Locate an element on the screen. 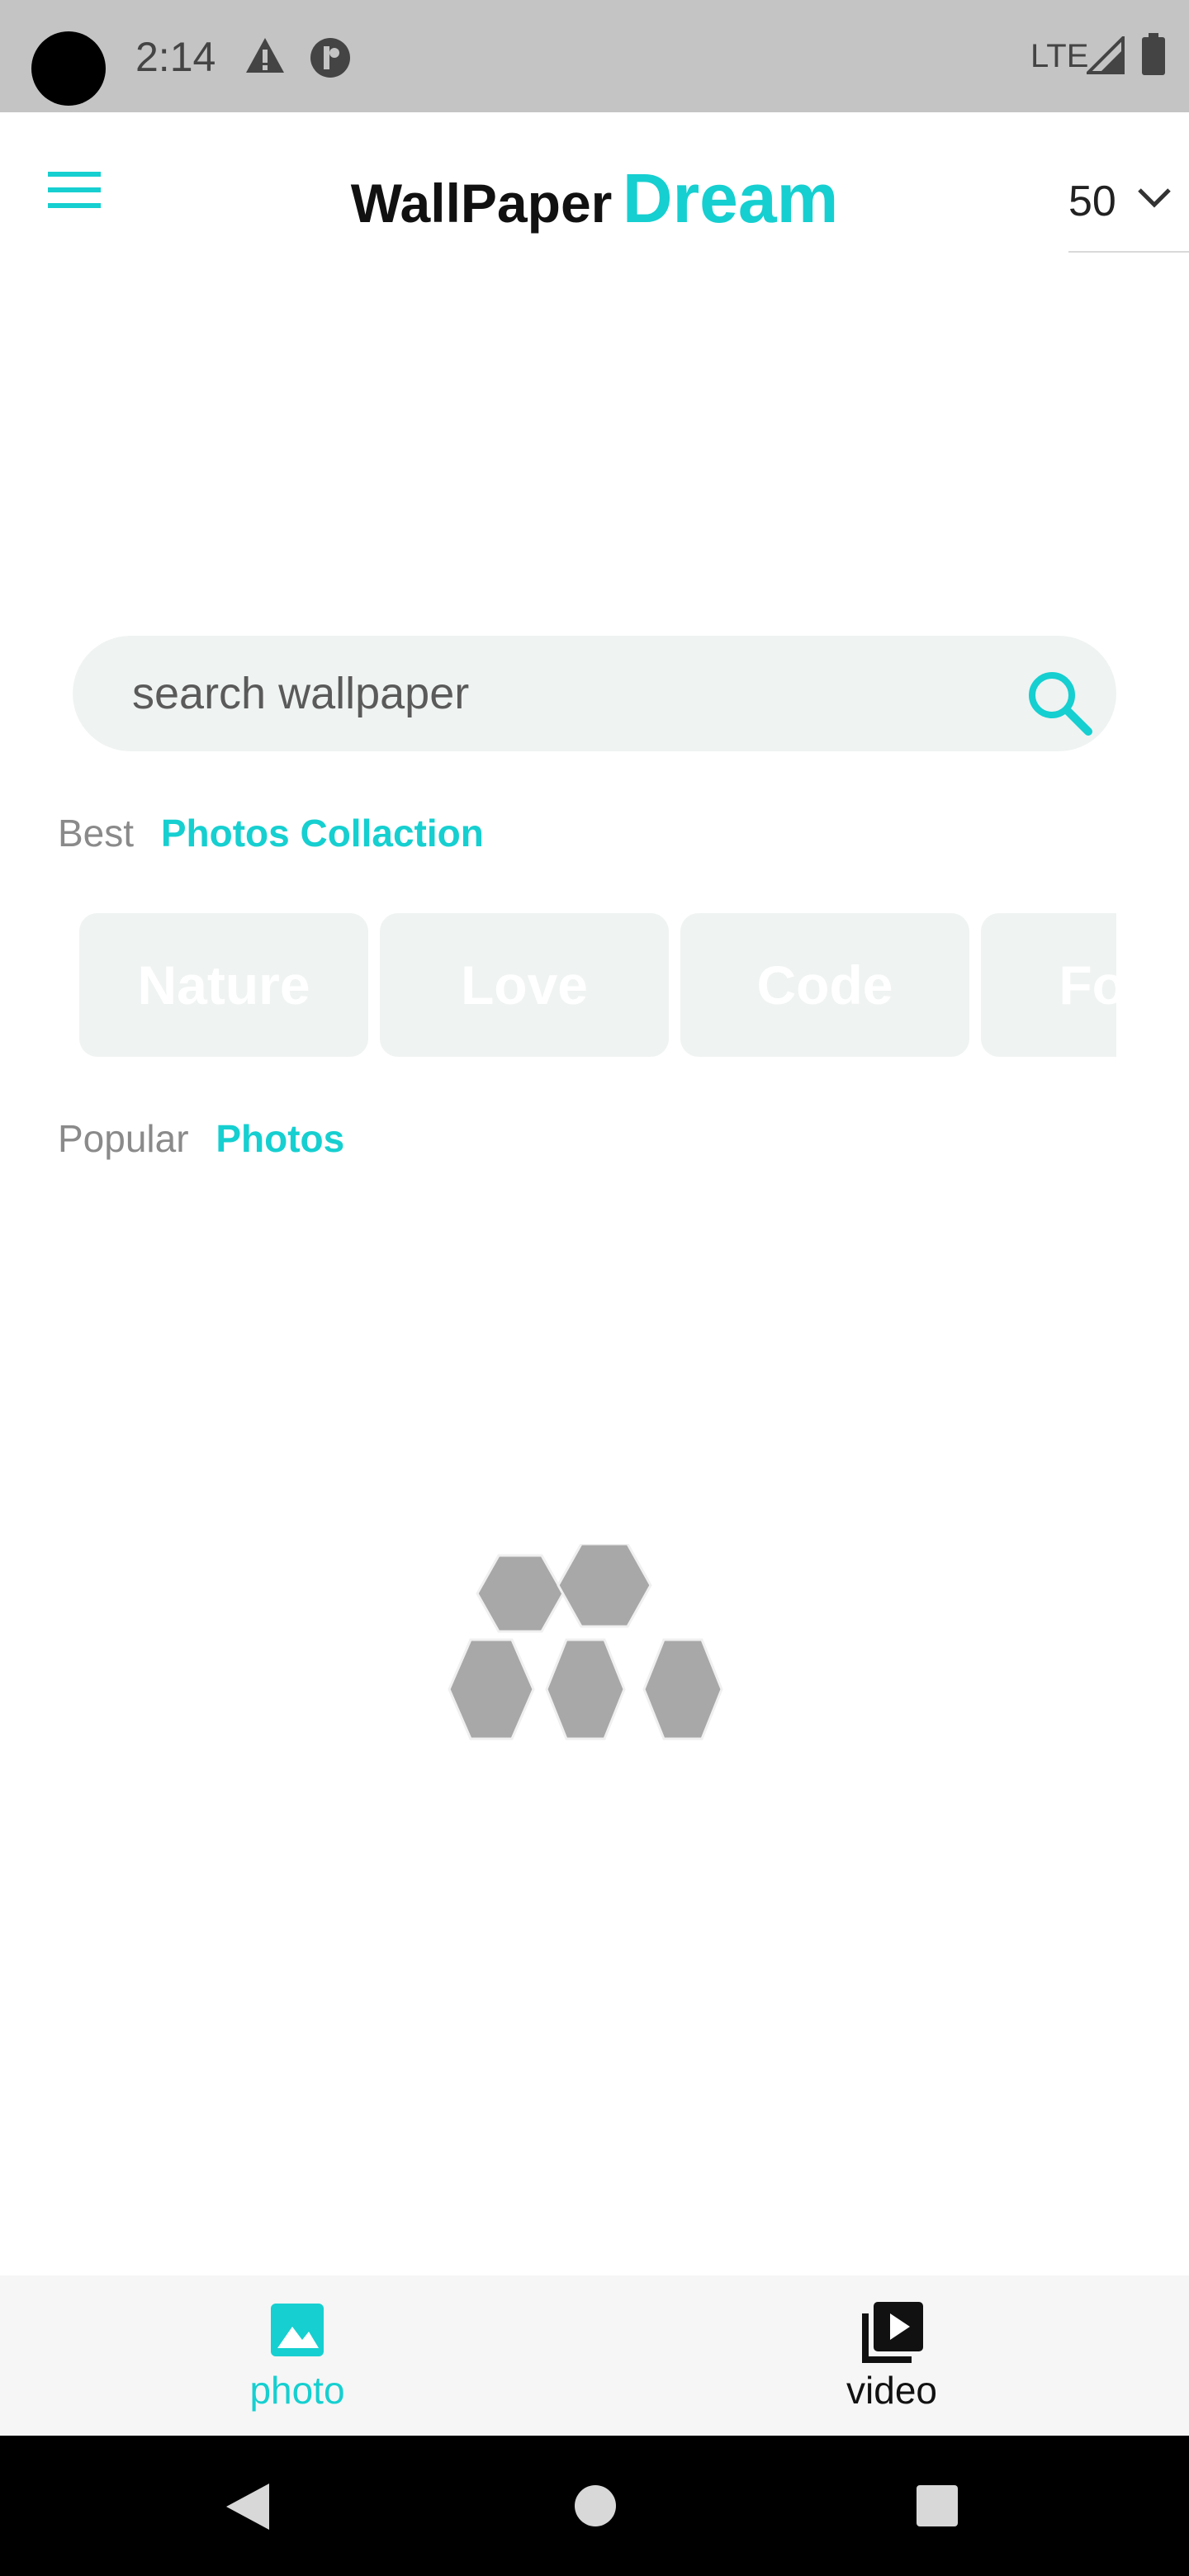 This screenshot has width=1189, height=2576. signal-icon is located at coordinates (1104, 56).